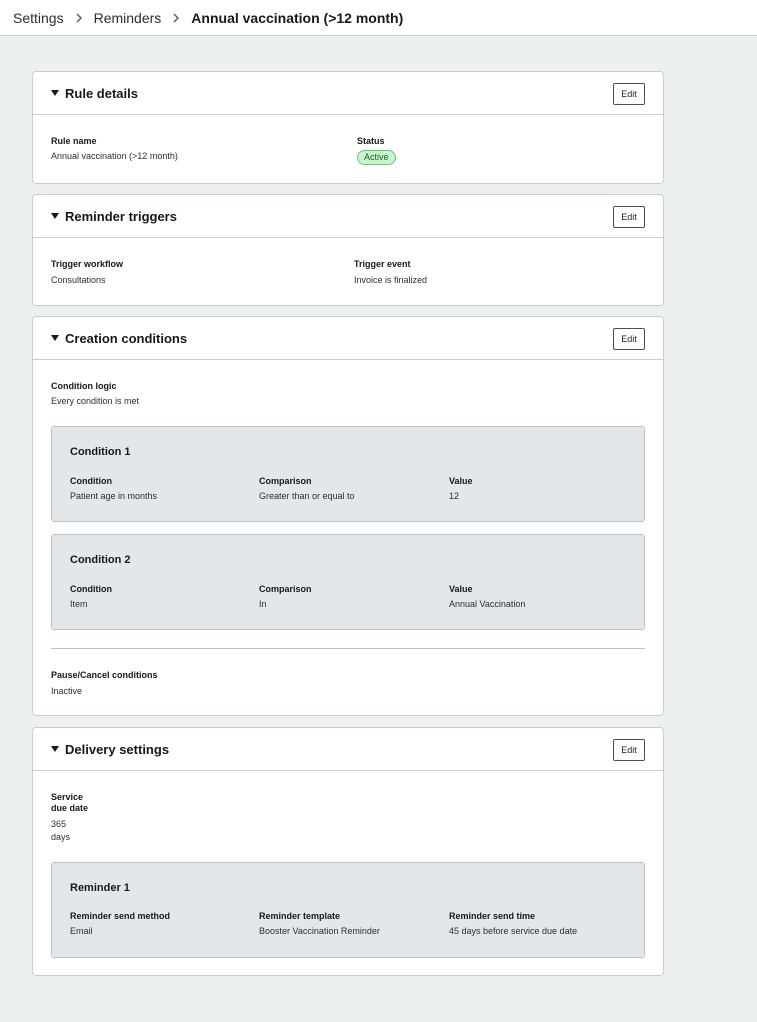 This screenshot has height=1022, width=757. I want to click on send-method-label: Reminder send method, so click(120, 916).